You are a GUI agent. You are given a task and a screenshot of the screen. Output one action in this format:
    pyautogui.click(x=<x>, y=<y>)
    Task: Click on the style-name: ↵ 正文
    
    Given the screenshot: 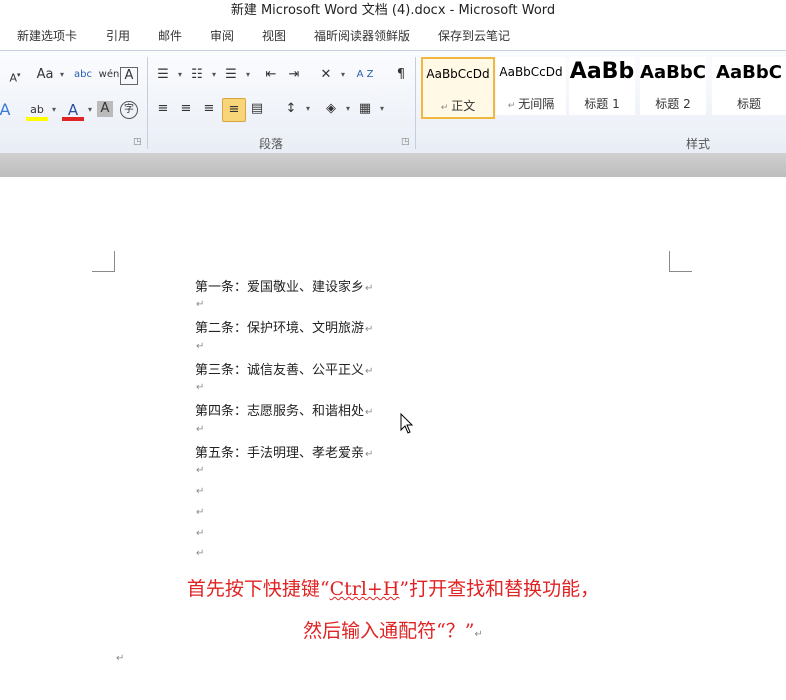 What is the action you would take?
    pyautogui.click(x=458, y=106)
    